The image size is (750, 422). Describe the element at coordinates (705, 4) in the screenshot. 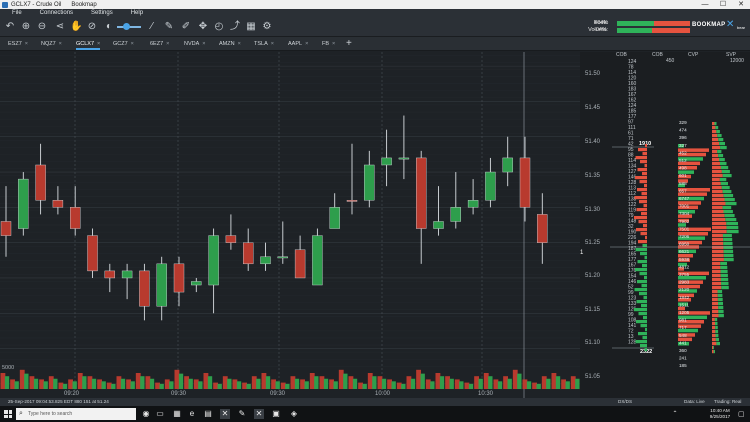

I see `minimize-button: —` at that location.